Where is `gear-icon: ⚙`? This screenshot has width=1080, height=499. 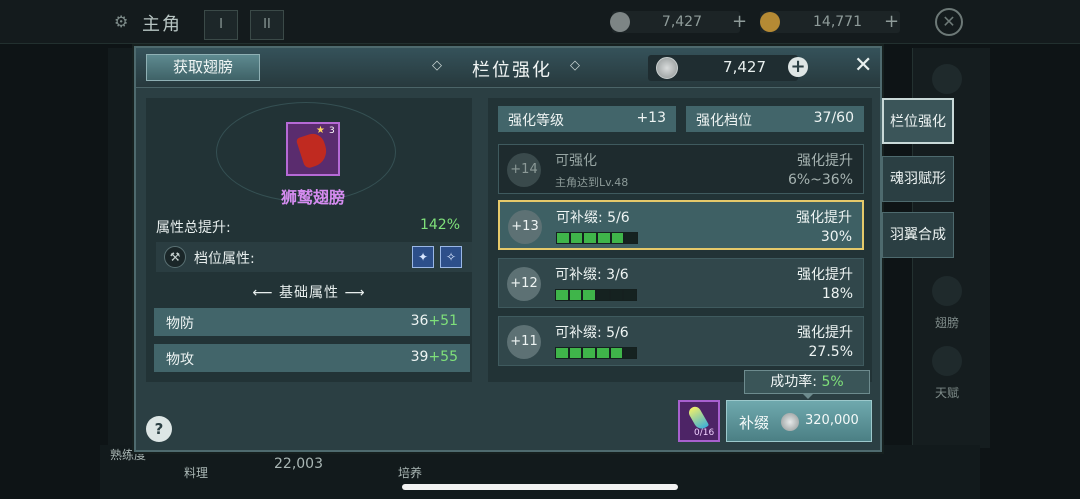 gear-icon: ⚙ is located at coordinates (121, 21).